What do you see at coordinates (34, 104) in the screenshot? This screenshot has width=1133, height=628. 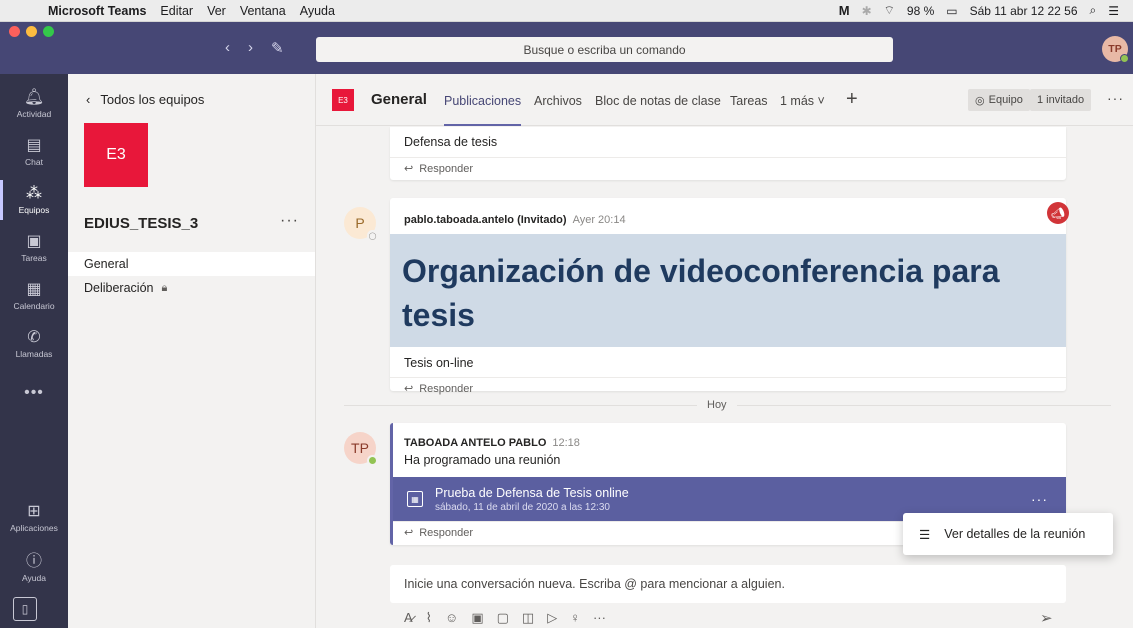 I see `rail-item-actividad: 🔔︎ Actividad` at bounding box center [34, 104].